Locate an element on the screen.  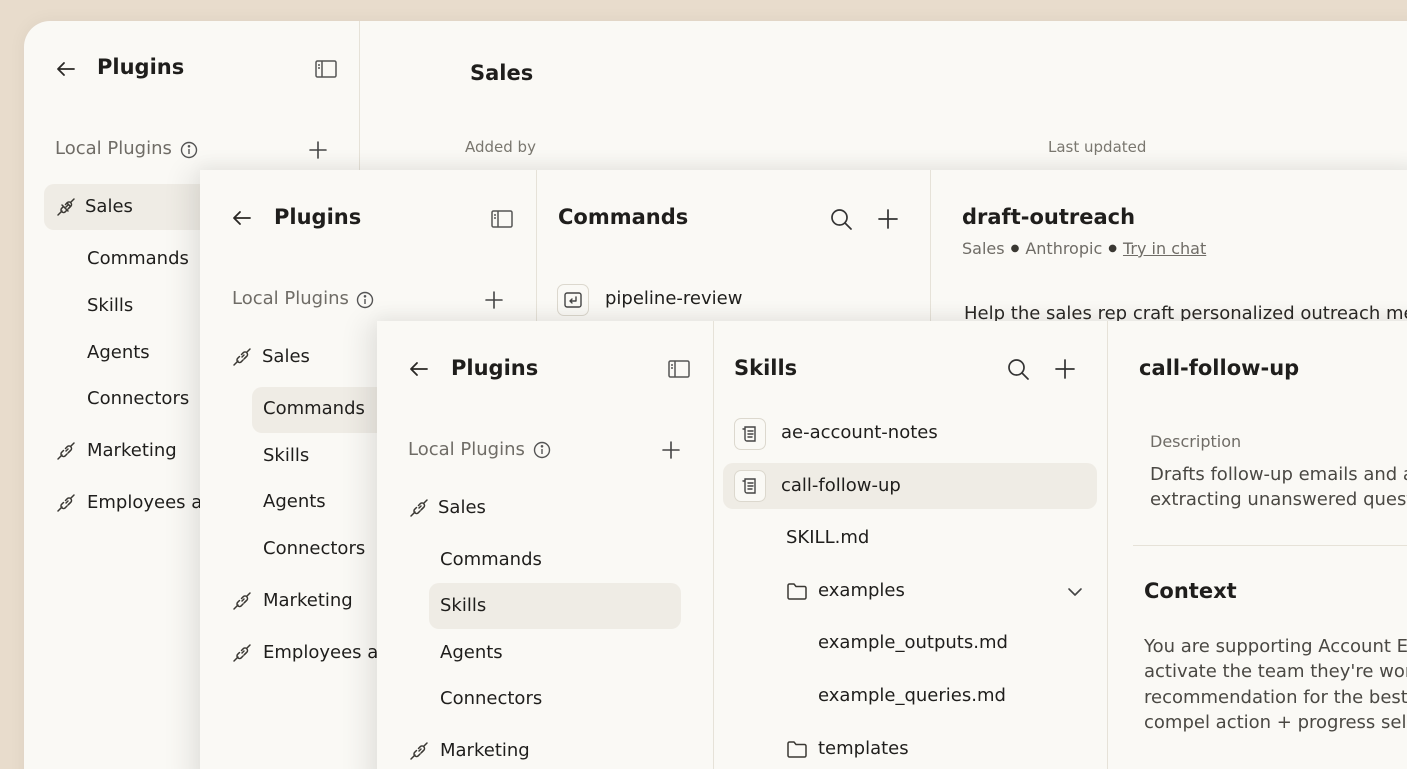
list-item: call-follow-up is located at coordinates (841, 485).